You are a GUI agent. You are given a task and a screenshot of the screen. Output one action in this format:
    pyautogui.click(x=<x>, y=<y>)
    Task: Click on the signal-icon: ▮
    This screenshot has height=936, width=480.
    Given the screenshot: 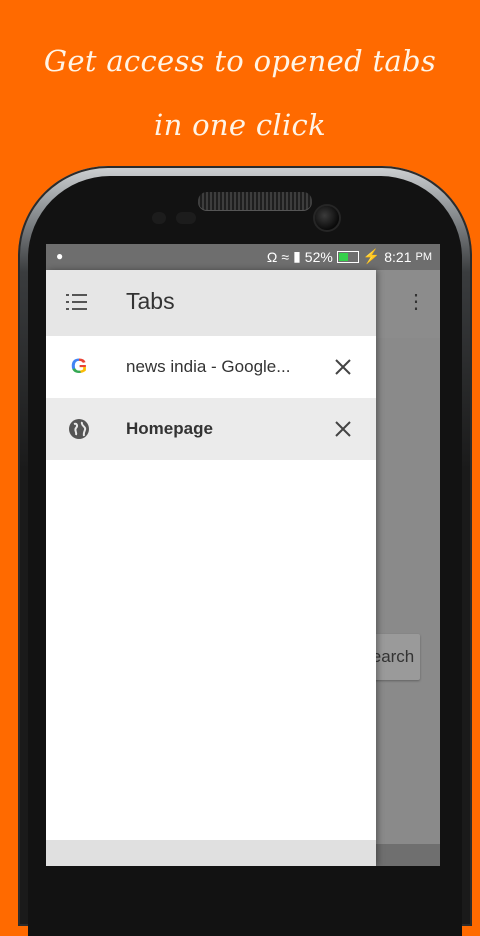 What is the action you would take?
    pyautogui.click(x=297, y=256)
    